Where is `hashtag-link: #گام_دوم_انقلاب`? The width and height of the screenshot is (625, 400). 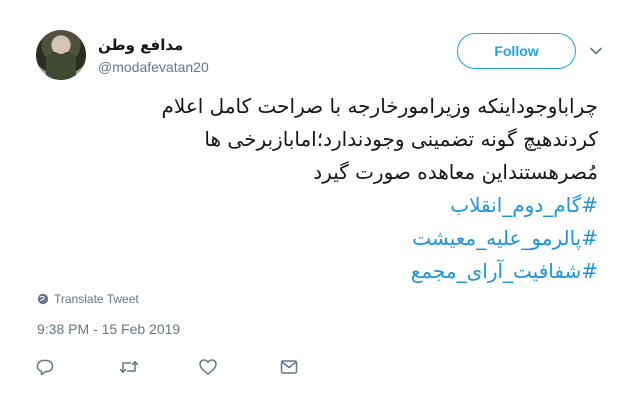
hashtag-link: #گام_دوم_انقلاب is located at coordinates (317, 205).